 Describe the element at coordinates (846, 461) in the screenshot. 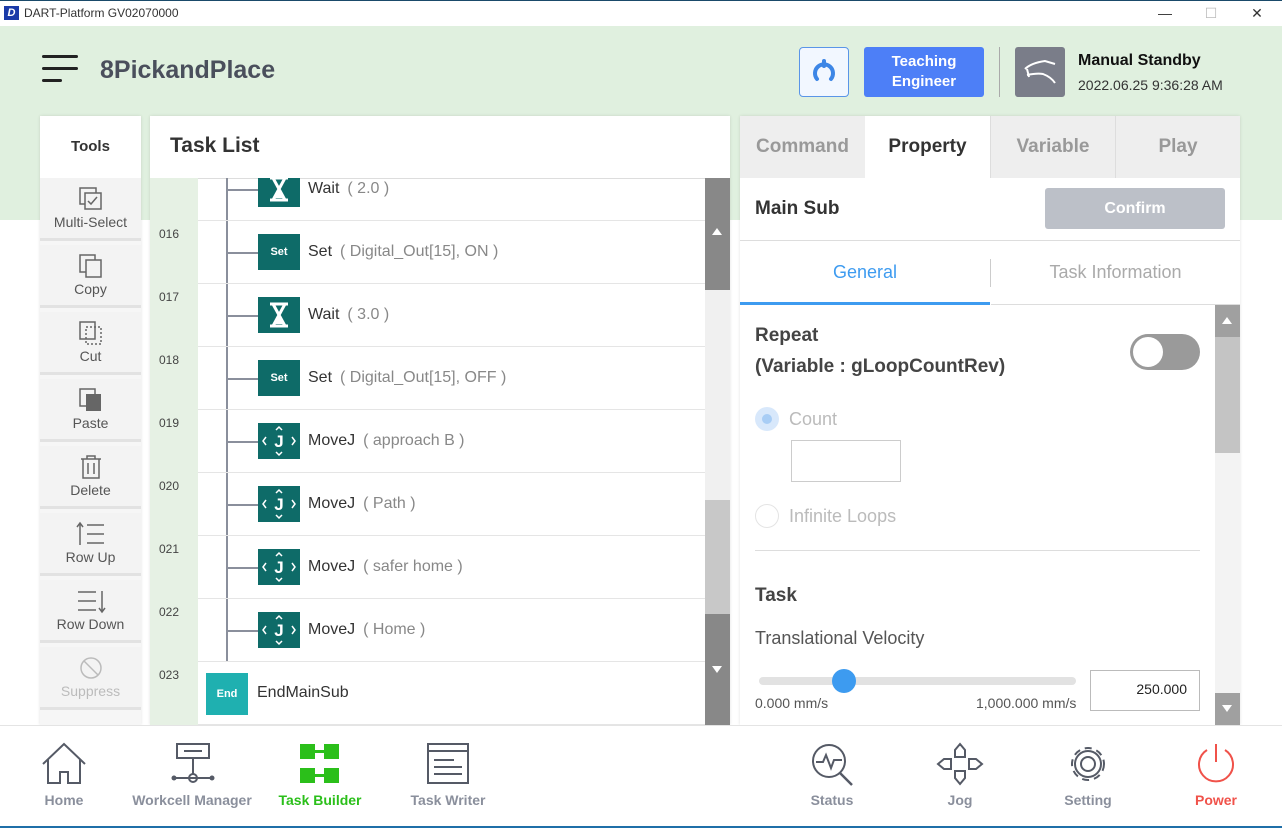

I see `count-input` at that location.